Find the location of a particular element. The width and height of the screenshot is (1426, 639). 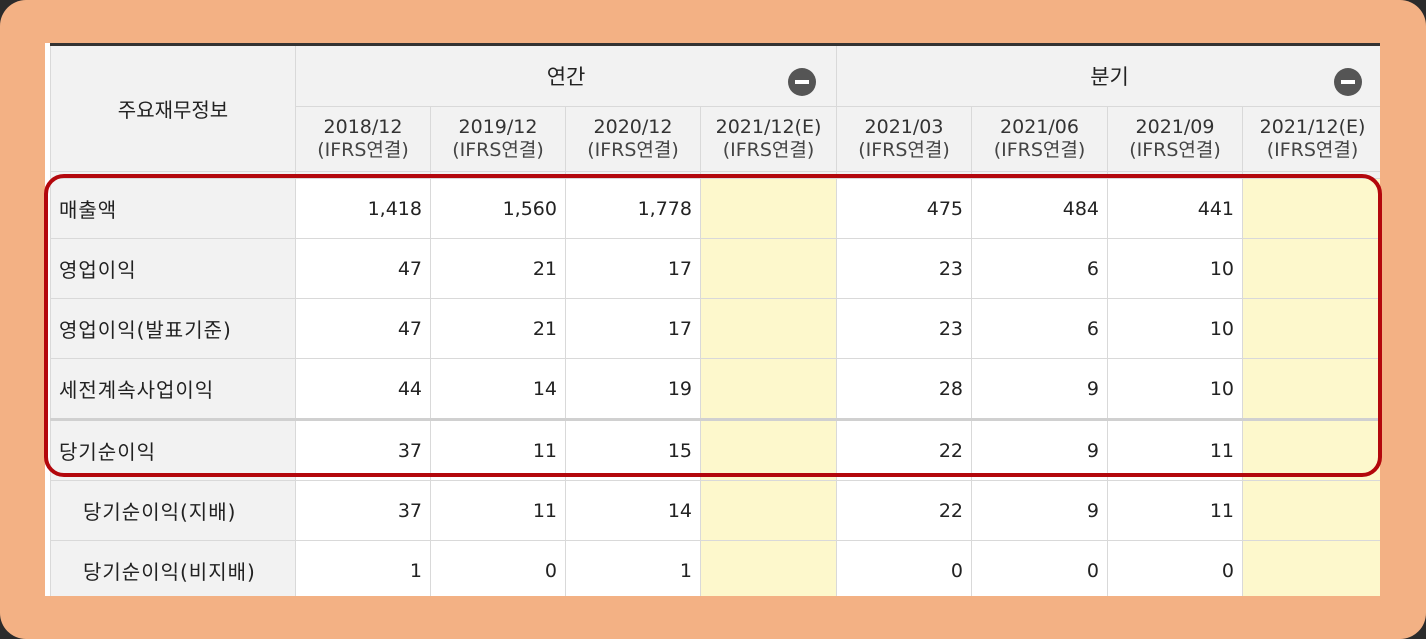

table-row: 영업이익(발표기준) 47 21 17 23 6 10 is located at coordinates (715, 328).